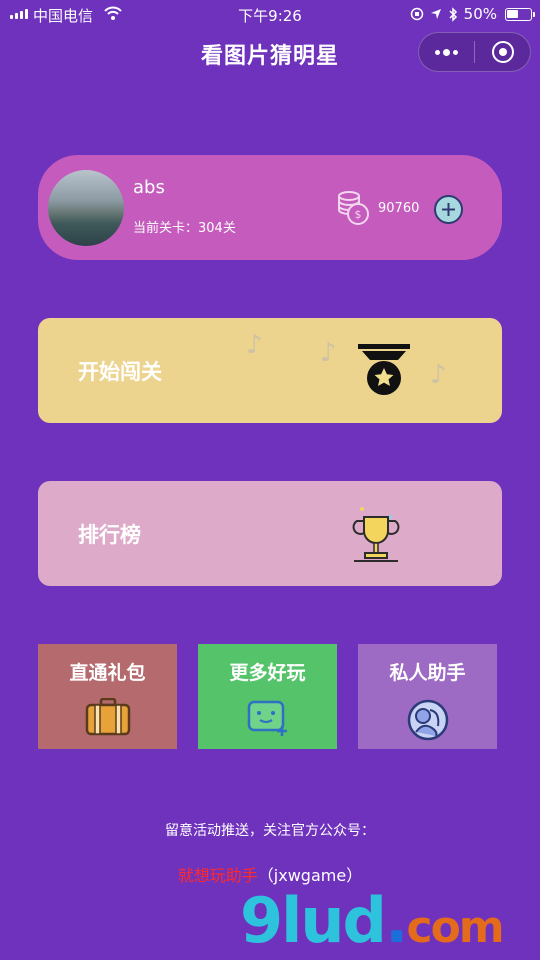 Image resolution: width=540 pixels, height=960 pixels. Describe the element at coordinates (453, 14) in the screenshot. I see `bluetooth-icon` at that location.